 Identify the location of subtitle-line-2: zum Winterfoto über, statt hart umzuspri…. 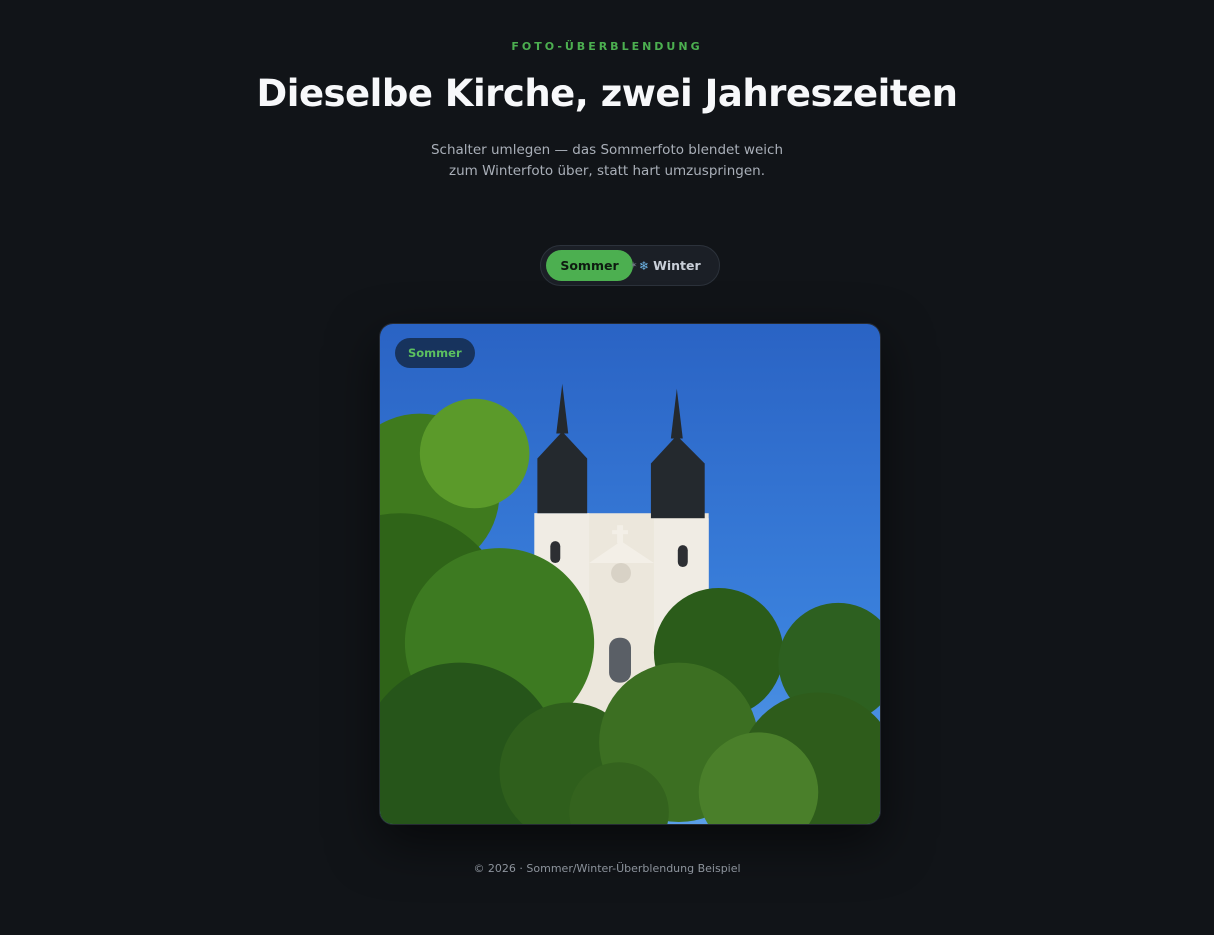
(607, 171).